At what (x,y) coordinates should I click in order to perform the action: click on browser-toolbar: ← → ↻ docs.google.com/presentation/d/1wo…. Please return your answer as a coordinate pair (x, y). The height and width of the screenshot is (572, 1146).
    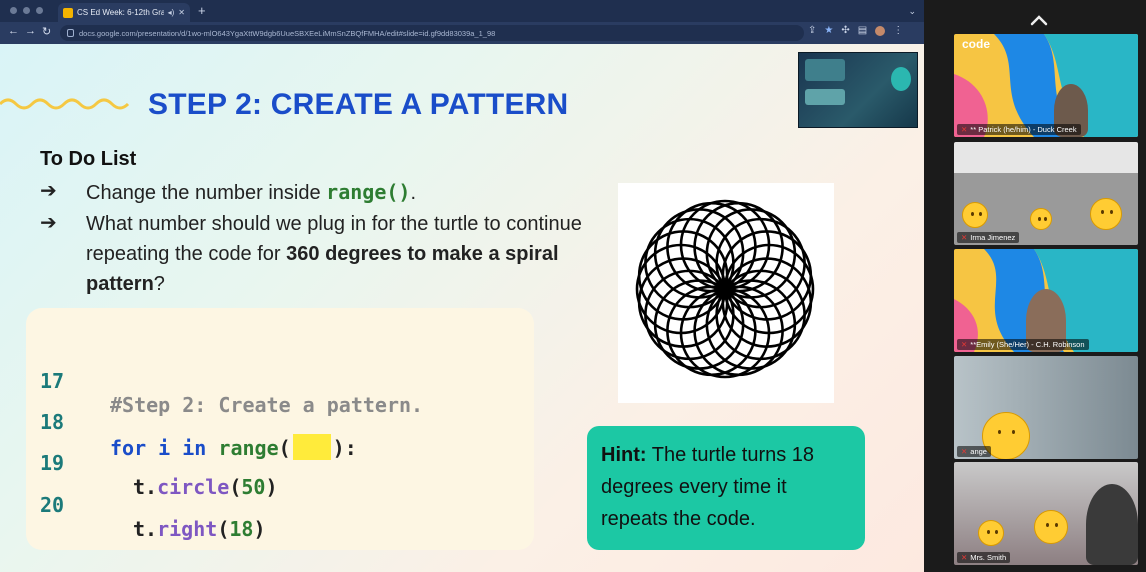
    Looking at the image, I should click on (462, 33).